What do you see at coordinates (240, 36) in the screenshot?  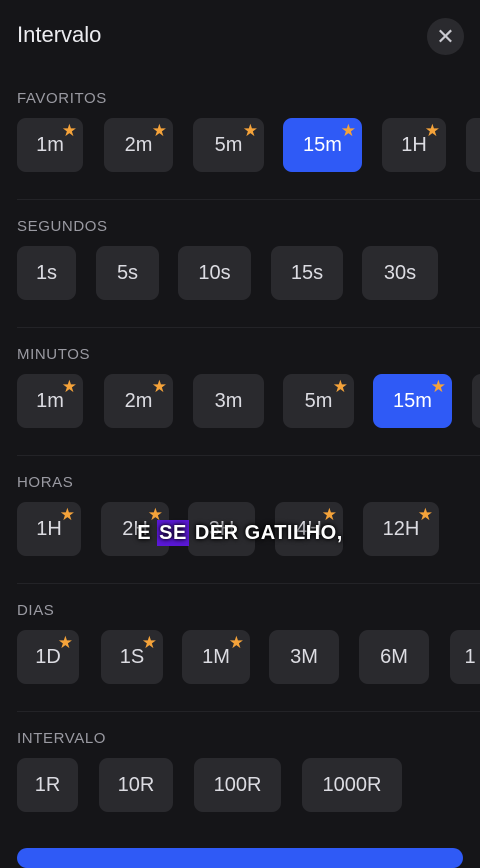 I see `header: Intervalo ✕` at bounding box center [240, 36].